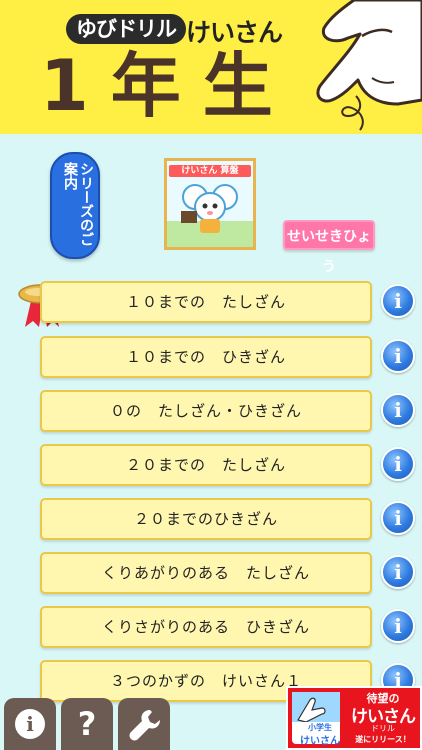  I want to click on app-subtitle: けいさん, so click(234, 32).